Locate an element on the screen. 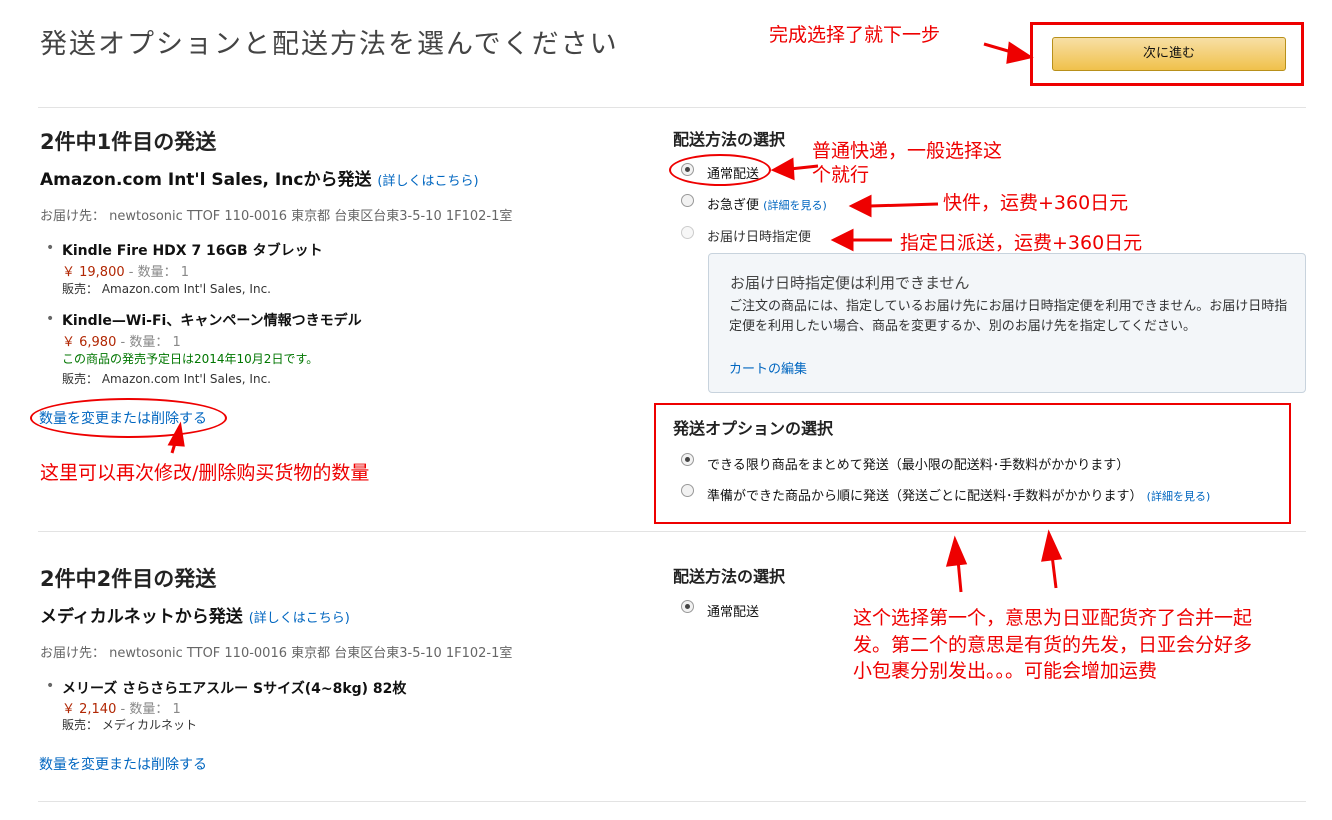  arrow-standard is located at coordinates (804, 167).